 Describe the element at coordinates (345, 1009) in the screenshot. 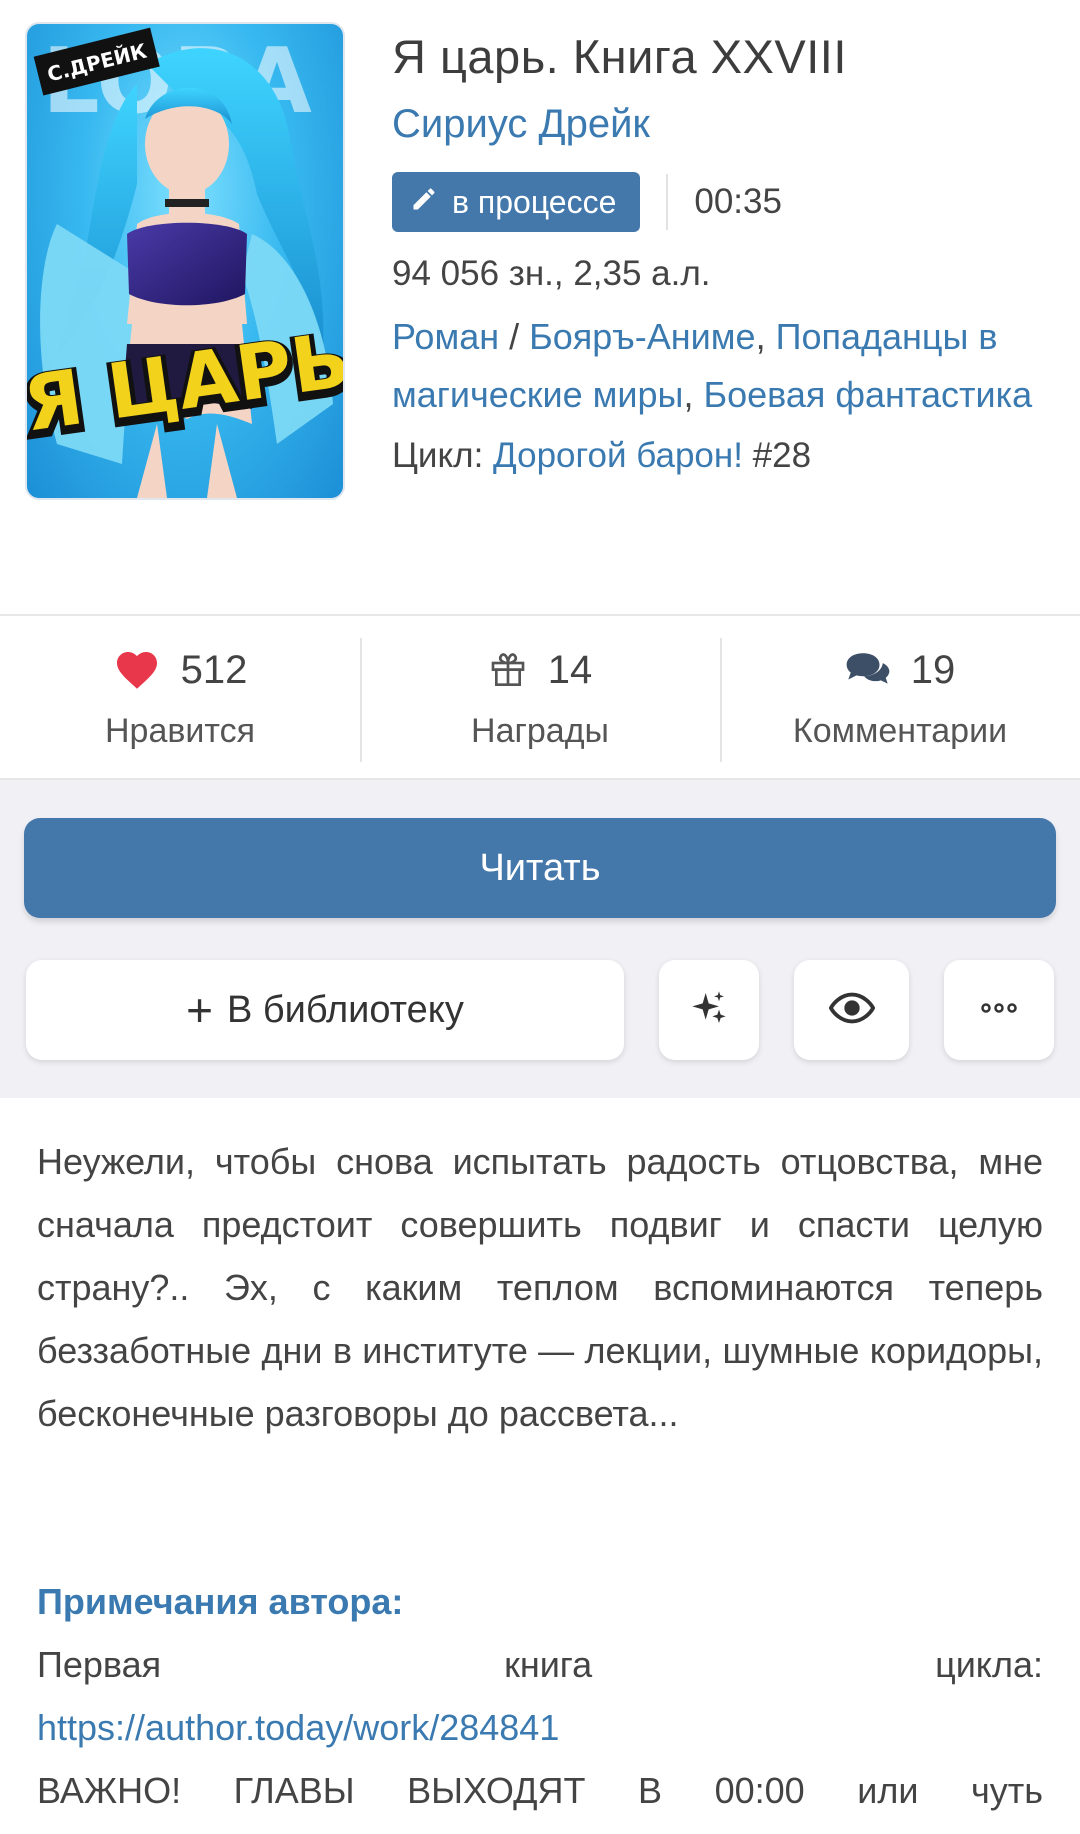

I see `add-to-library-label: В библиотеку` at that location.